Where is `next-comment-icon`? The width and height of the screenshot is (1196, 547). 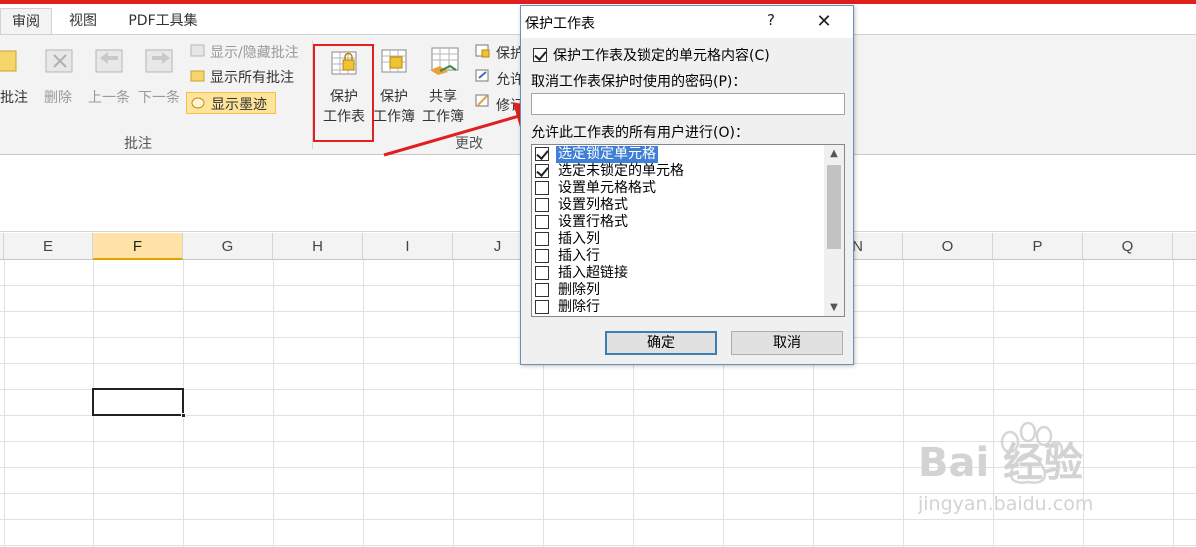 next-comment-icon is located at coordinates (159, 61).